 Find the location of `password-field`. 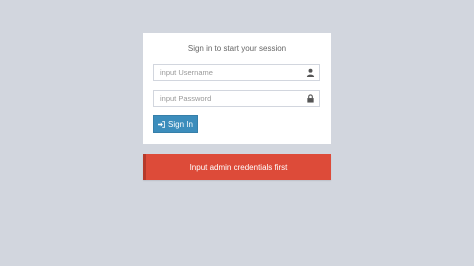

password-field is located at coordinates (236, 98).